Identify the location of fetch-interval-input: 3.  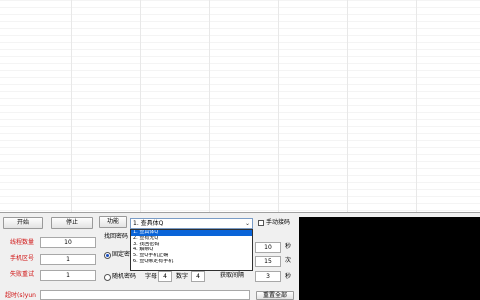
(268, 276).